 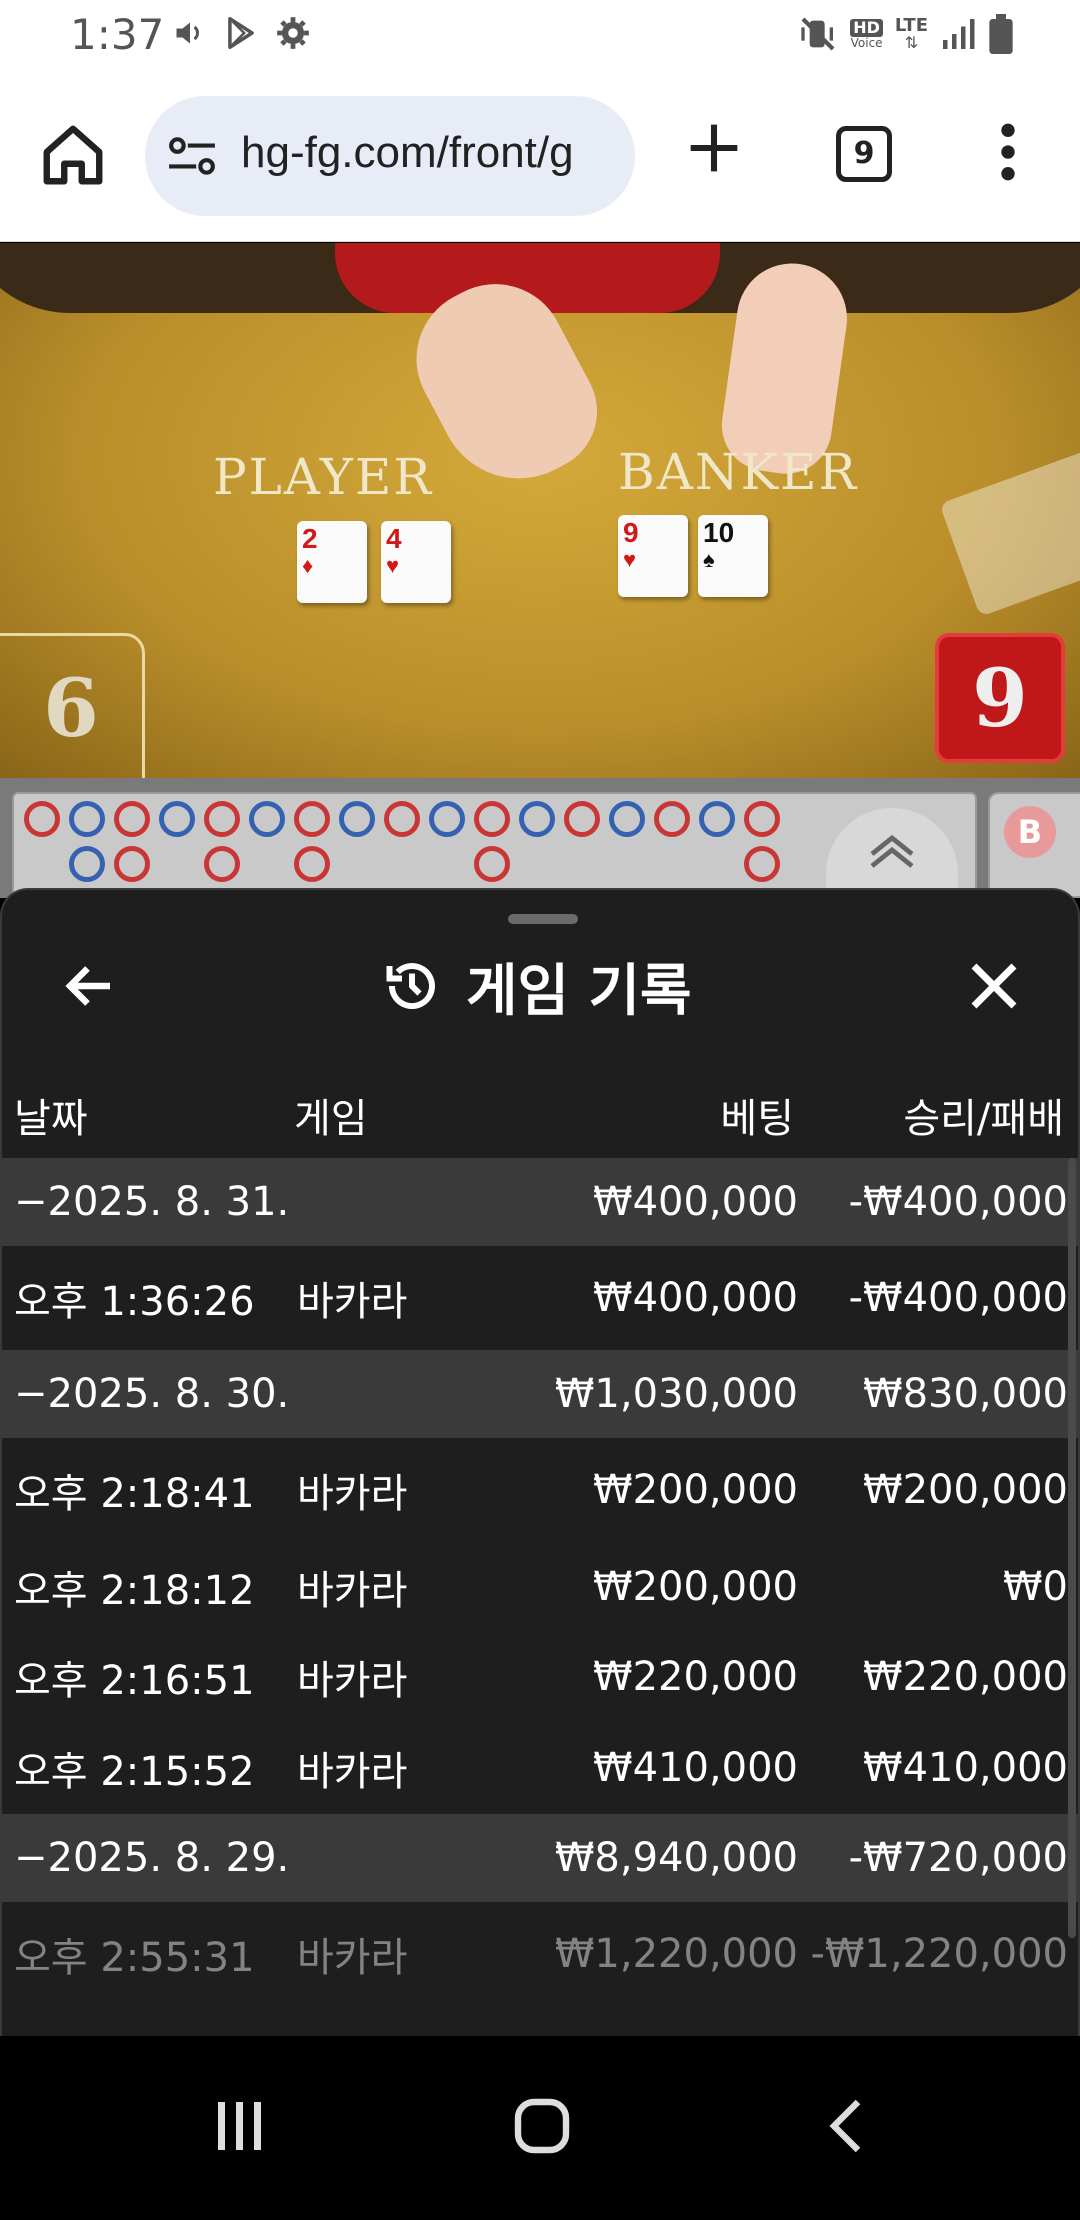 What do you see at coordinates (187, 33) in the screenshot?
I see `volume-icon` at bounding box center [187, 33].